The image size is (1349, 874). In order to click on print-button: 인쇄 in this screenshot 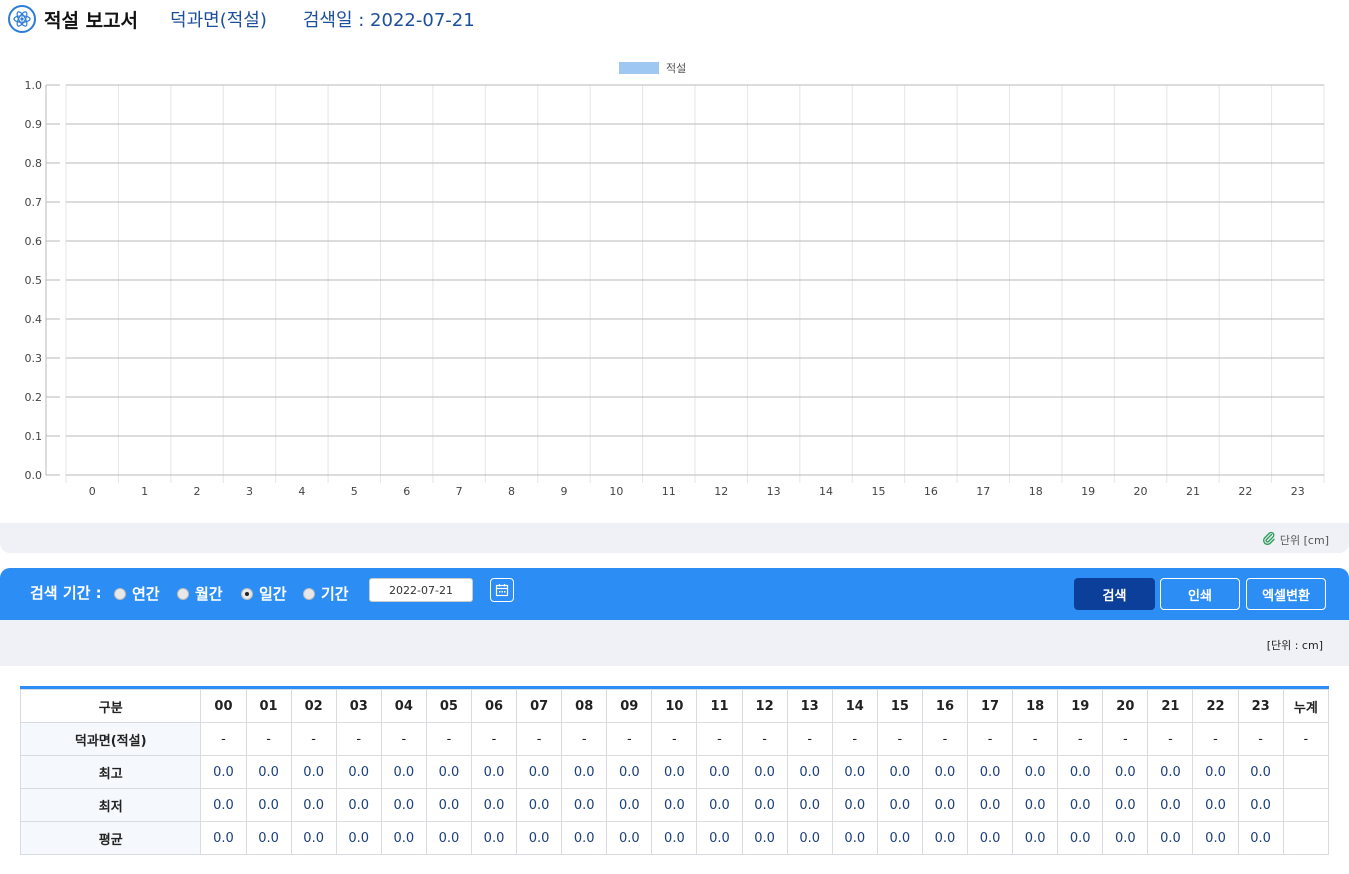, I will do `click(1200, 594)`.